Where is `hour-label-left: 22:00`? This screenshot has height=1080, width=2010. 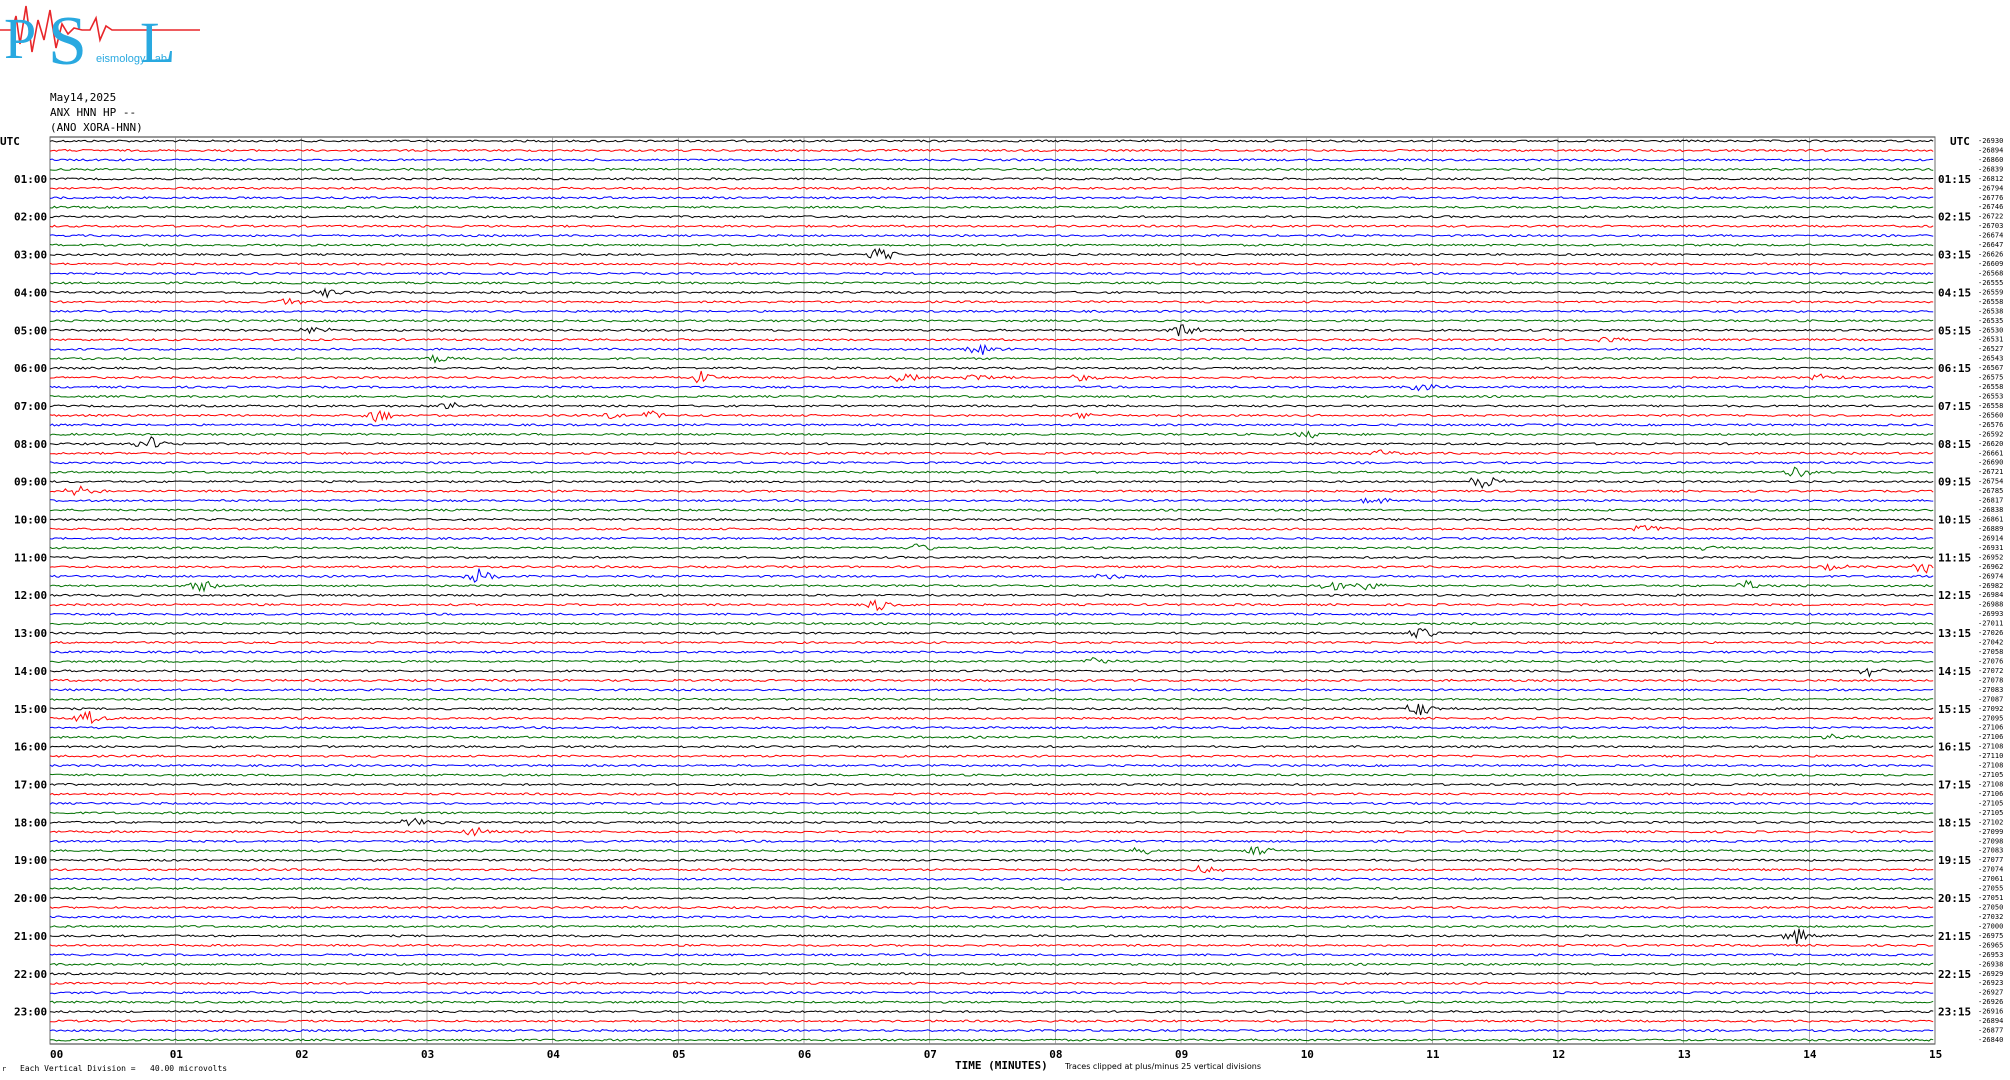
hour-label-left: 22:00 is located at coordinates (30, 974).